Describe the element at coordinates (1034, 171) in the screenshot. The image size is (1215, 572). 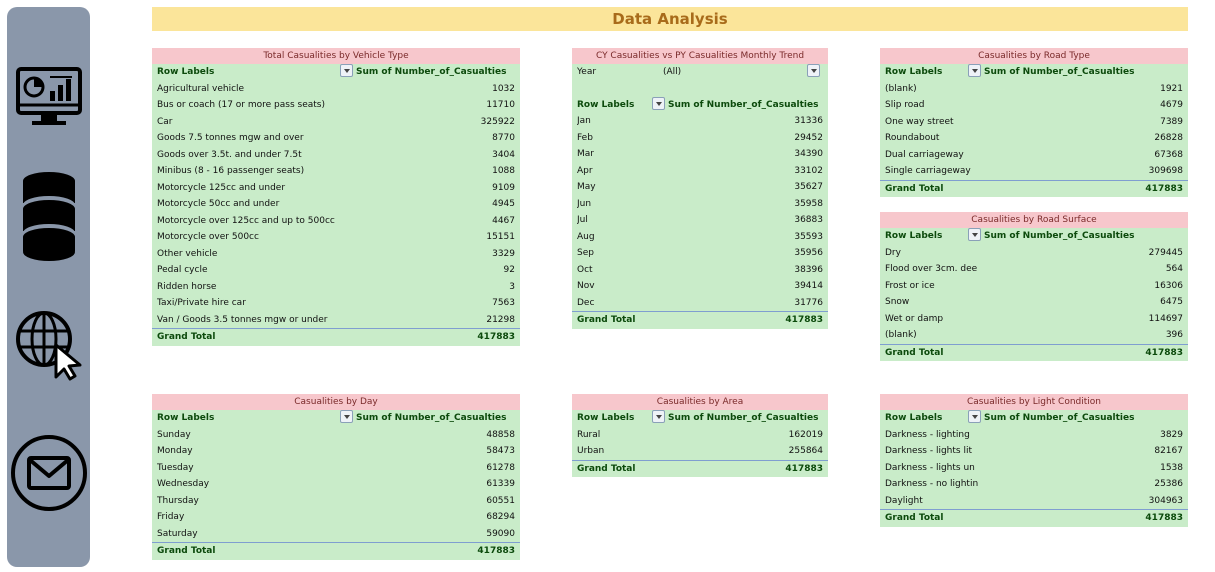
I see `table-row: Single carriageway 309698` at that location.